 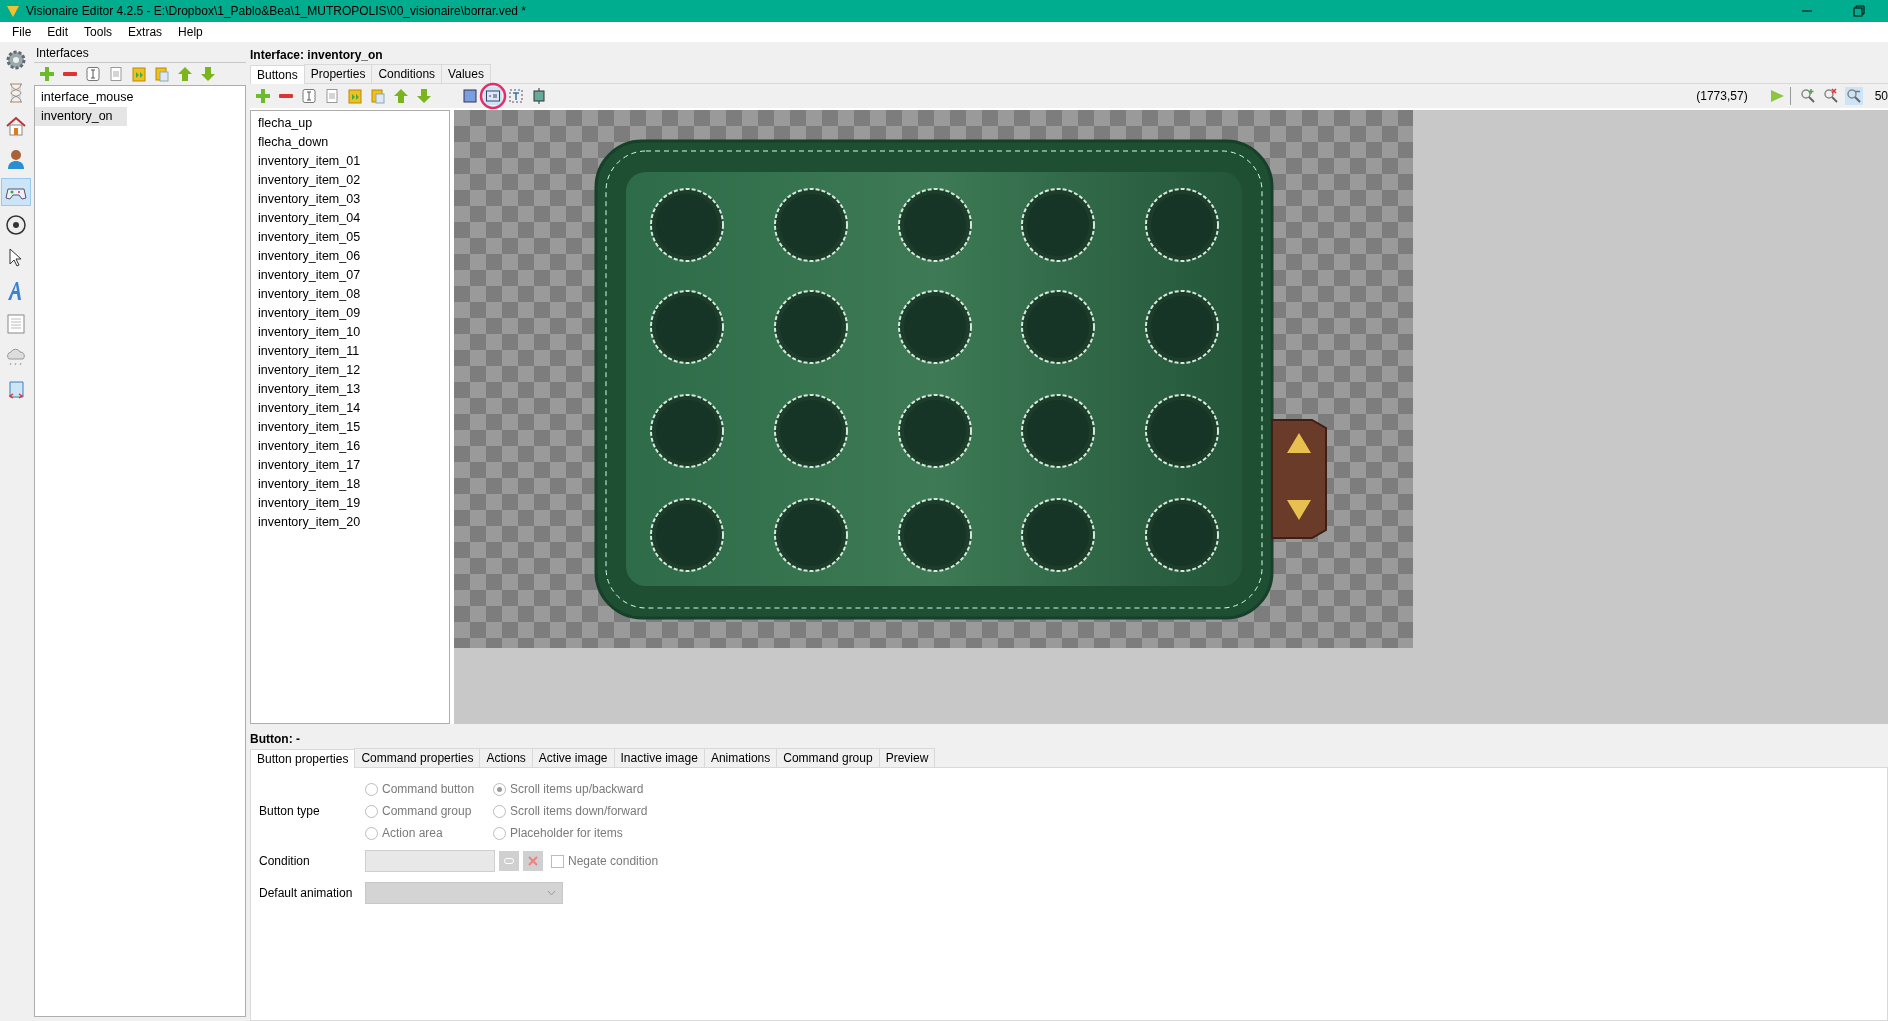 I want to click on button-area-icon, so click(x=493, y=96).